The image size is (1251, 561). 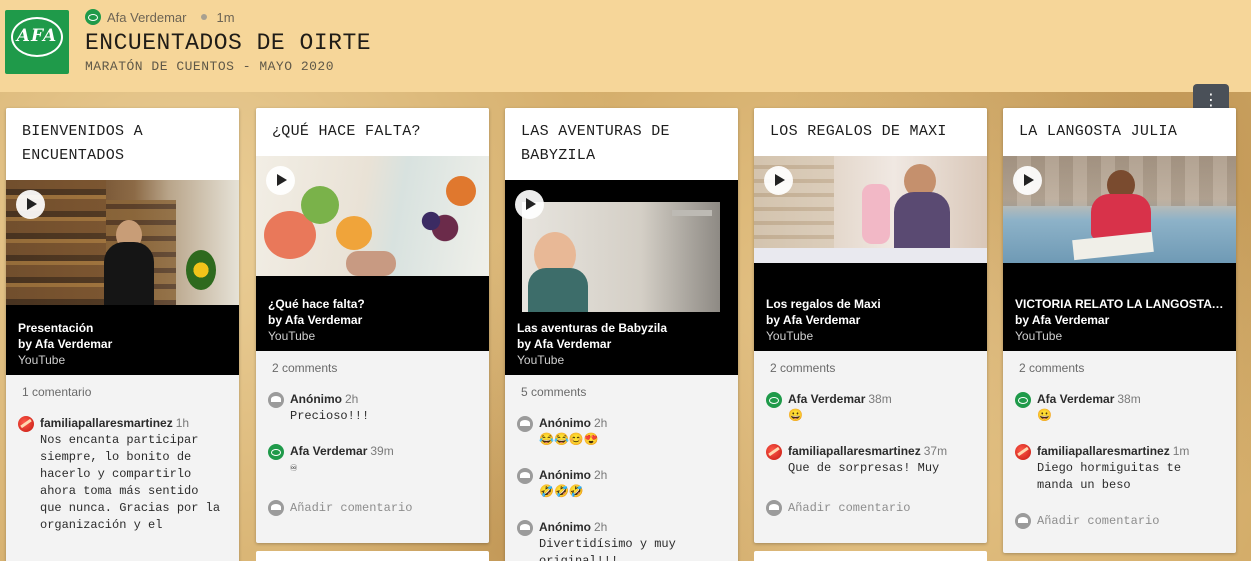 I want to click on comment-time: 1m, so click(x=1181, y=451).